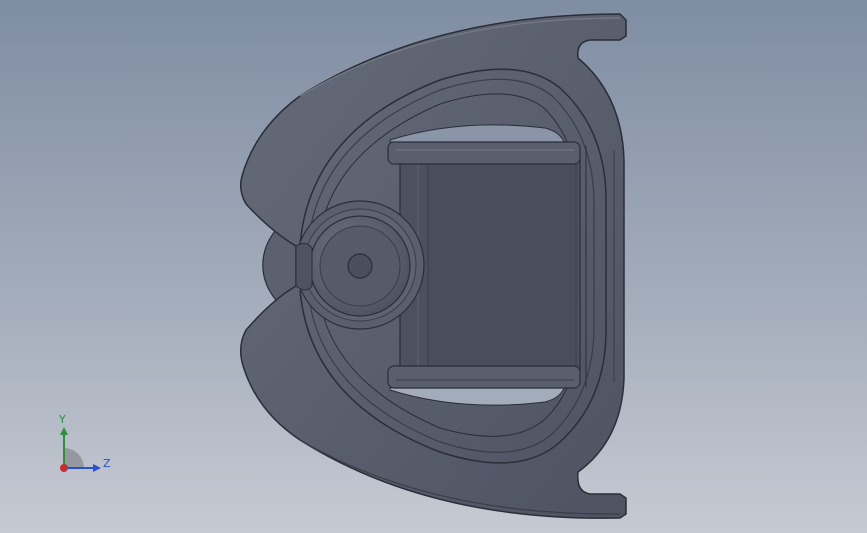 The image size is (867, 533). I want to click on boss-hole, so click(360, 266).